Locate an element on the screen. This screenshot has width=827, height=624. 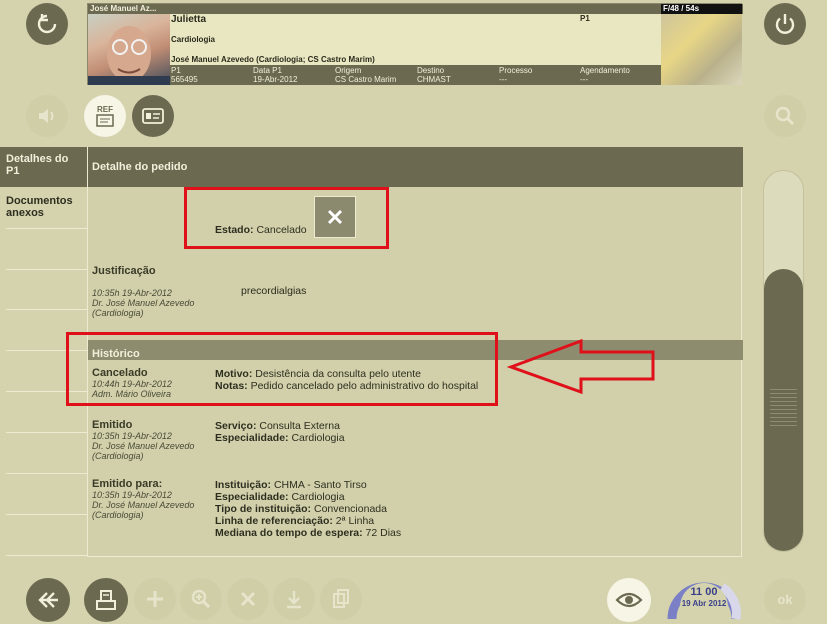
entry-status: Emitido para: is located at coordinates (127, 484).